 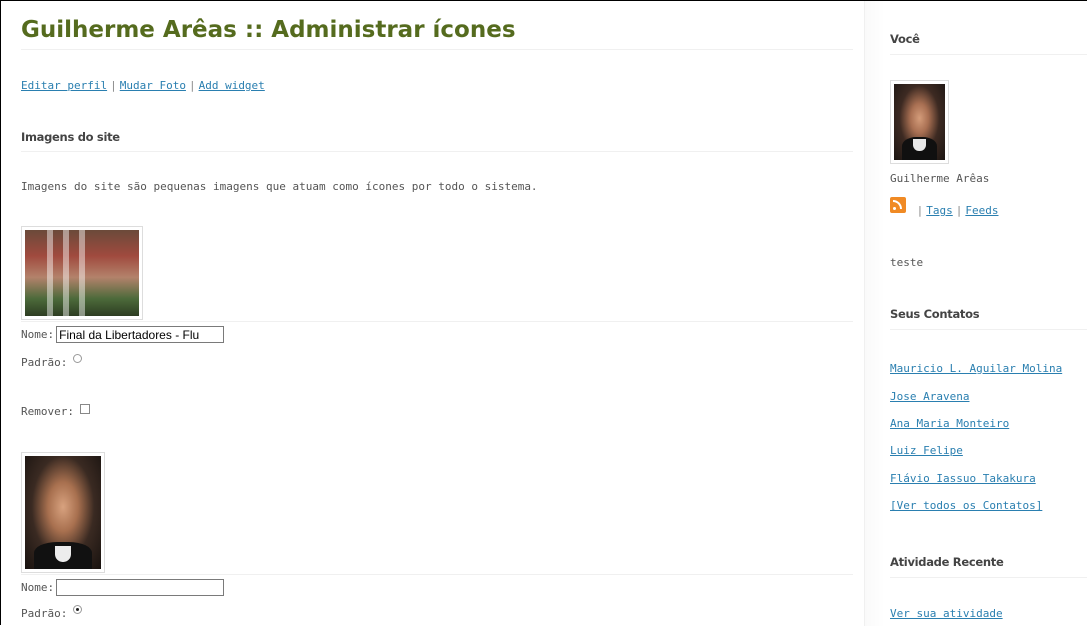 I want to click on edit-profile-link: Editar perfil, so click(x=64, y=85).